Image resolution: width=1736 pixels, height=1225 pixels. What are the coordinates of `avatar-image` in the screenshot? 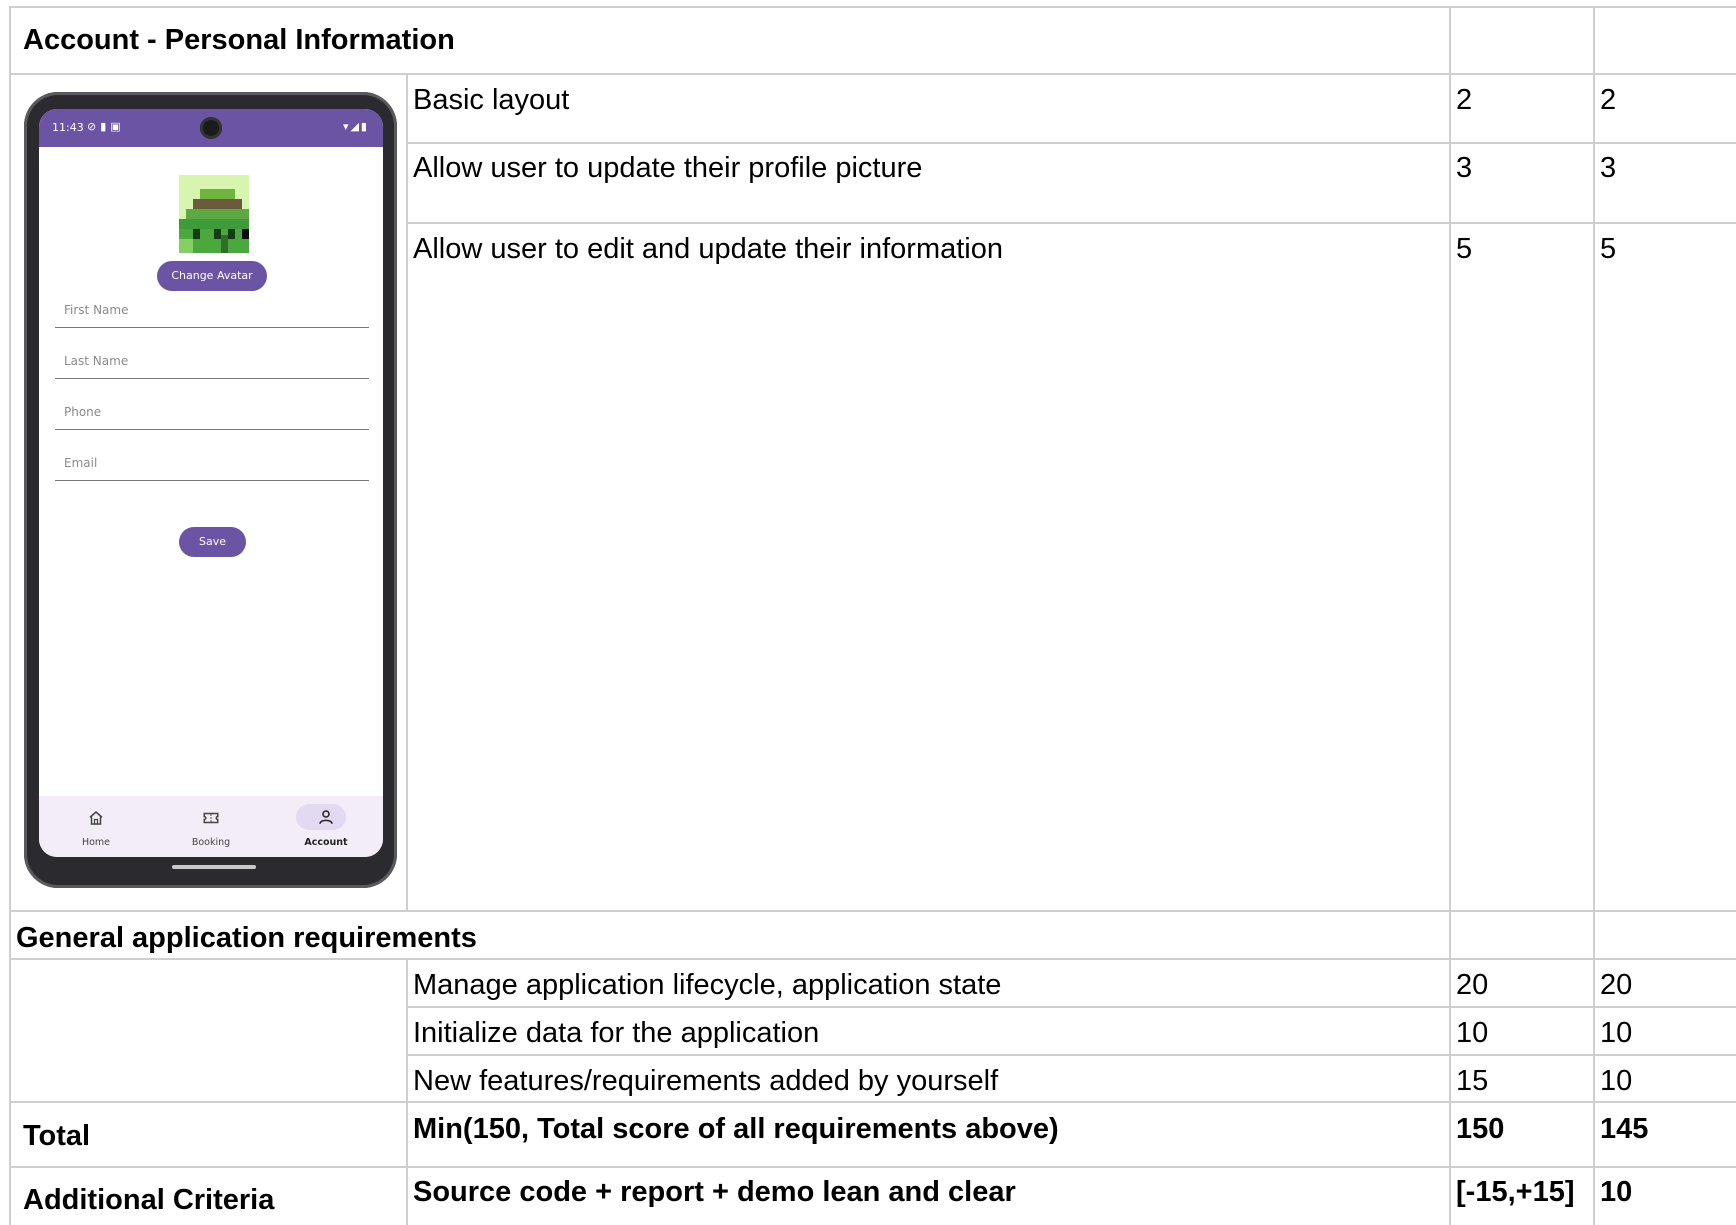 It's located at (214, 214).